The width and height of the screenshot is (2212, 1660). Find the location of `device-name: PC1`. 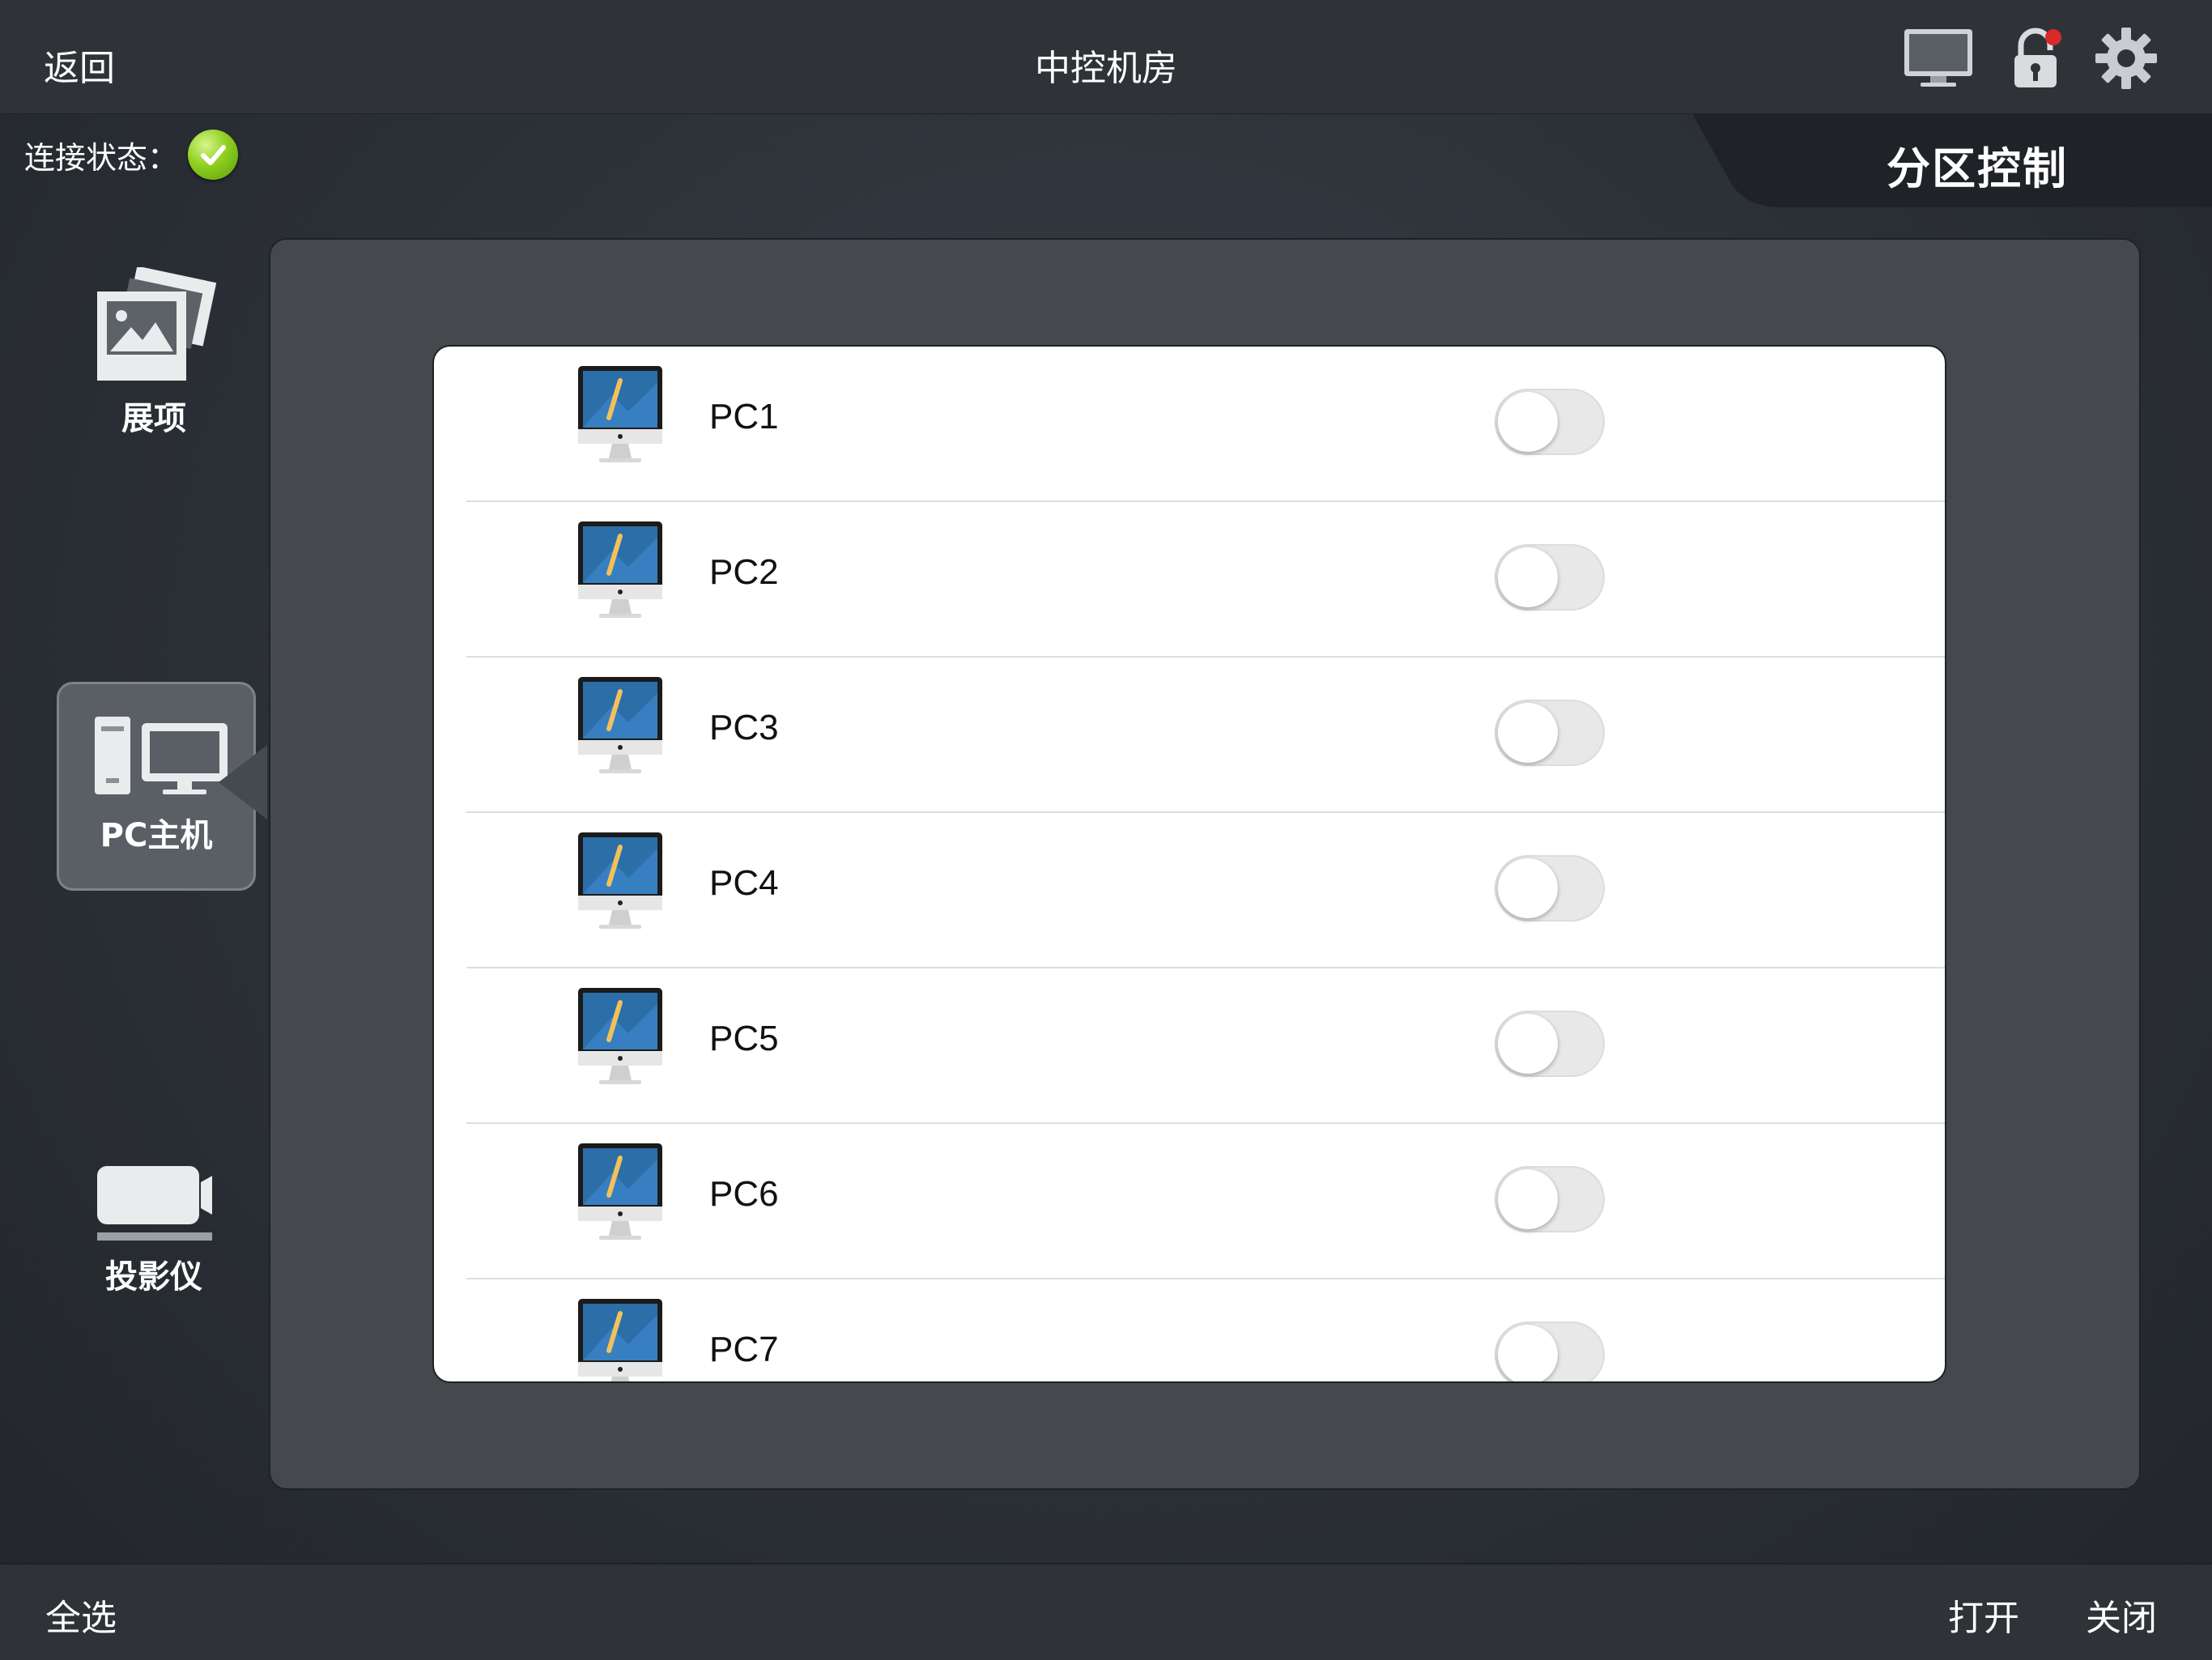

device-name: PC1 is located at coordinates (744, 417).